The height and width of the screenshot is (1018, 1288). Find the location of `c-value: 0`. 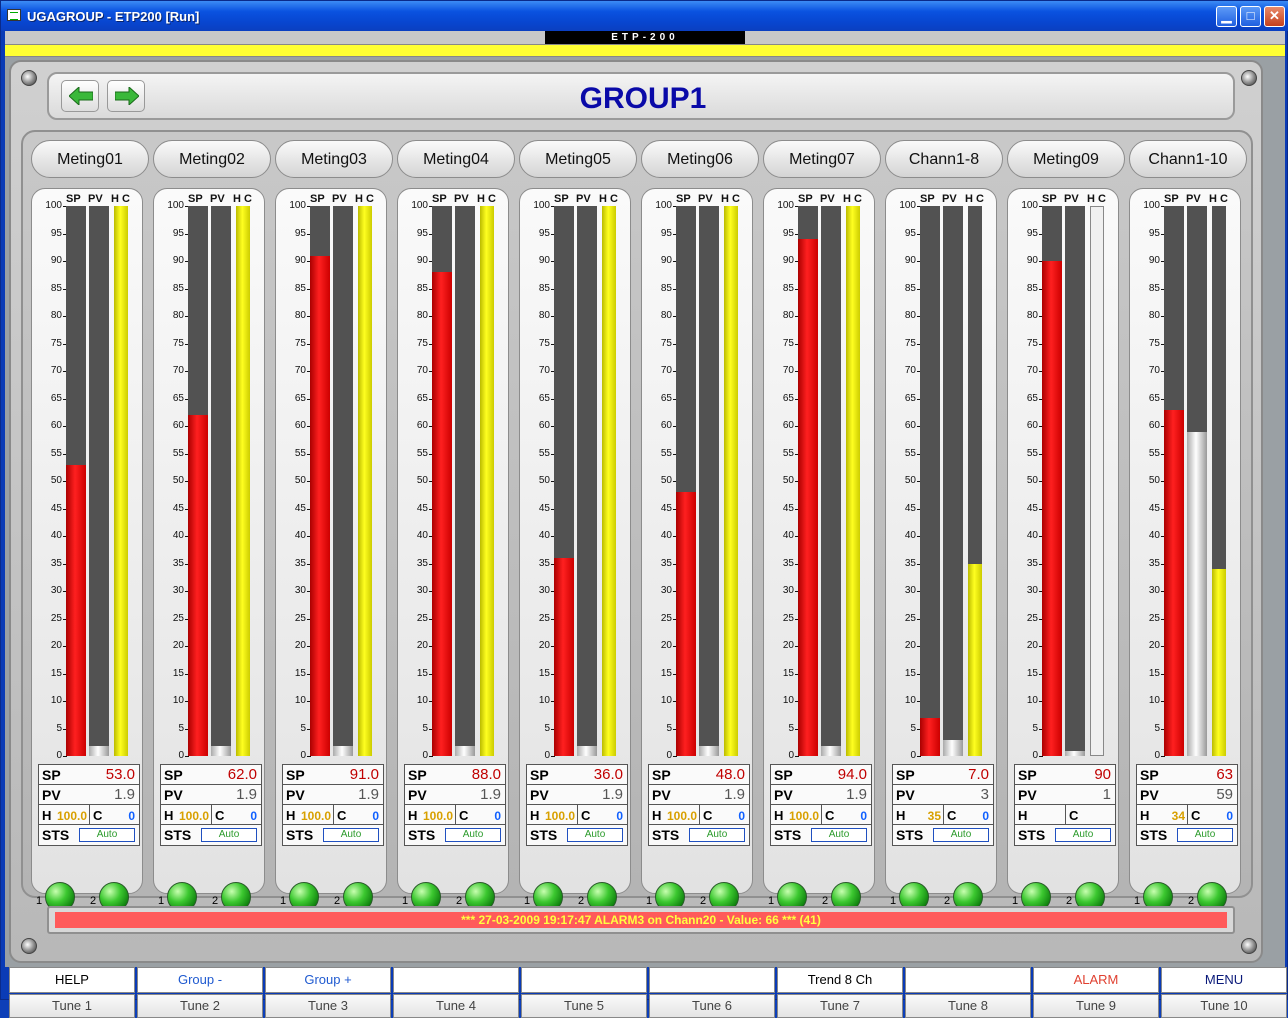

c-value: 0 is located at coordinates (497, 816).